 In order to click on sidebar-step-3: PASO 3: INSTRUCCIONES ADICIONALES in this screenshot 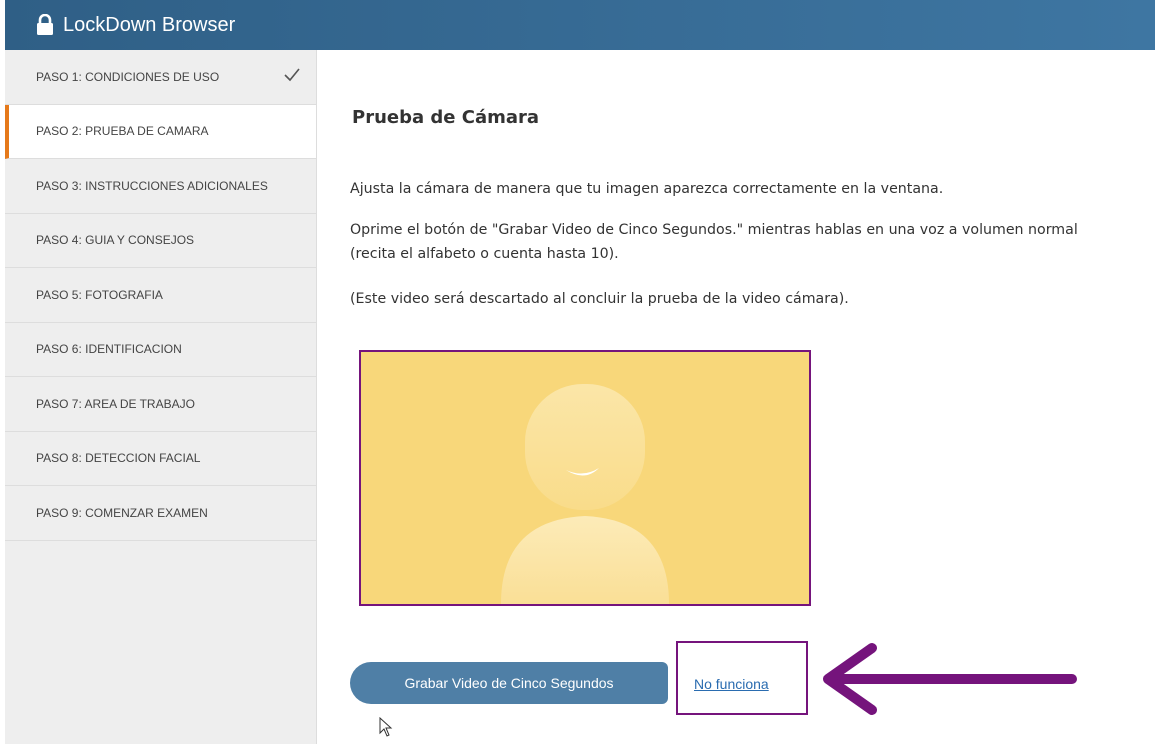, I will do `click(160, 186)`.